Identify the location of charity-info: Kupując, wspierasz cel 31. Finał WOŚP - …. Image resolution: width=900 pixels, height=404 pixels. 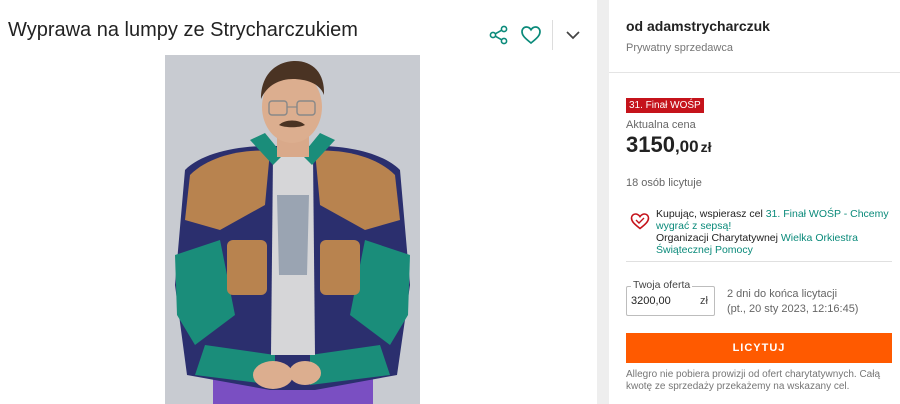
(759, 231).